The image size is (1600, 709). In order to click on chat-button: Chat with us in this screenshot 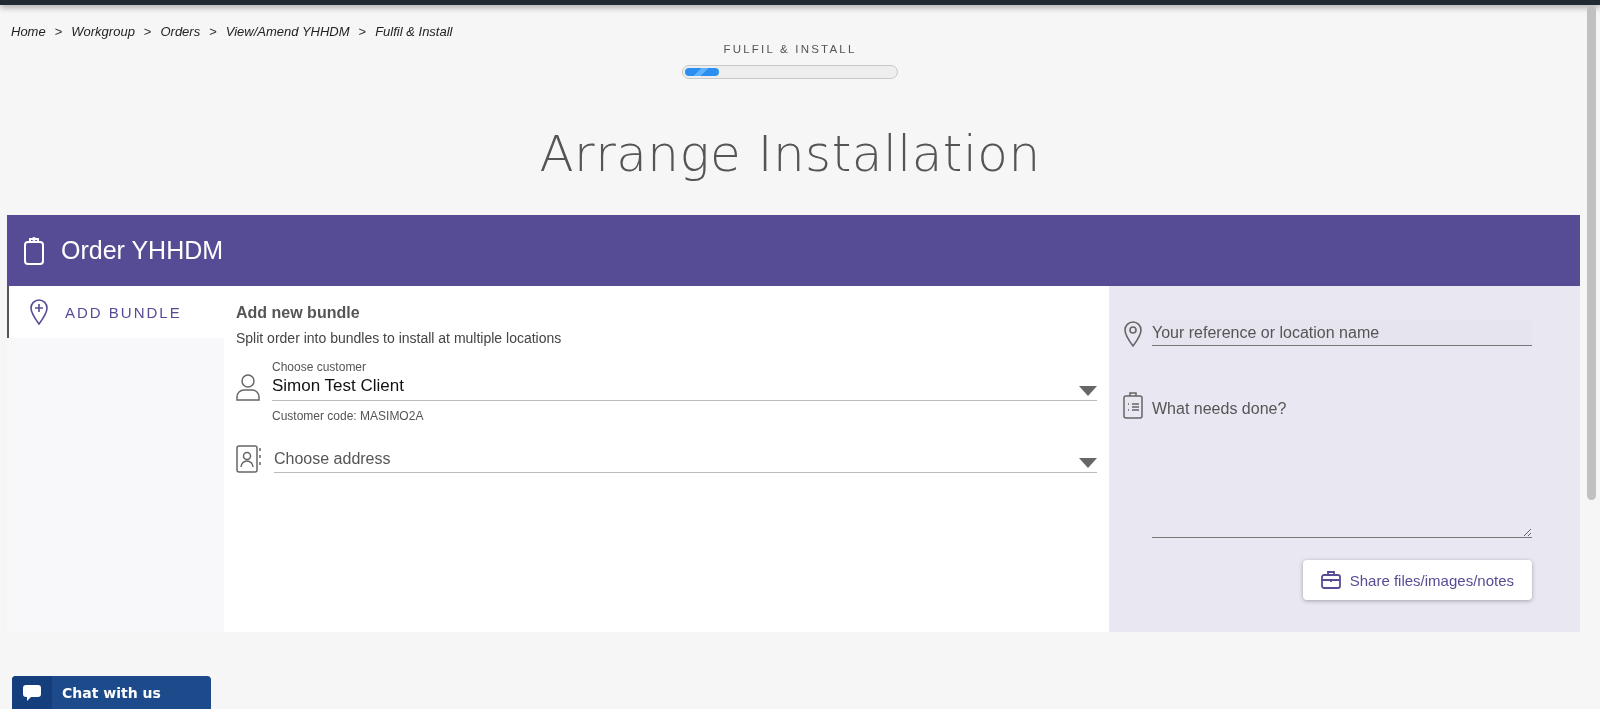, I will do `click(111, 692)`.